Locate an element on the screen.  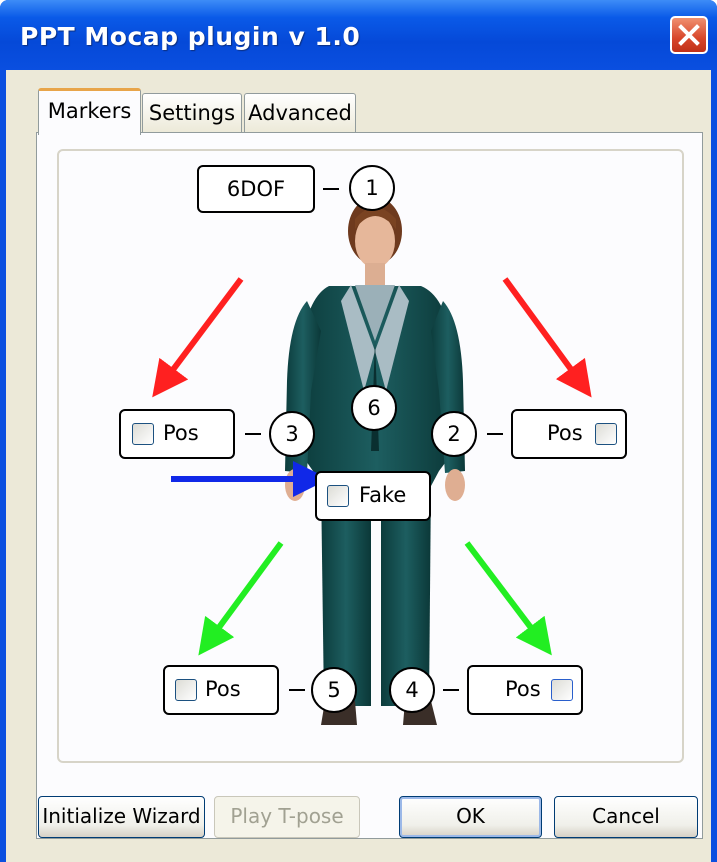
tab-advanced: Advanced is located at coordinates (300, 113).